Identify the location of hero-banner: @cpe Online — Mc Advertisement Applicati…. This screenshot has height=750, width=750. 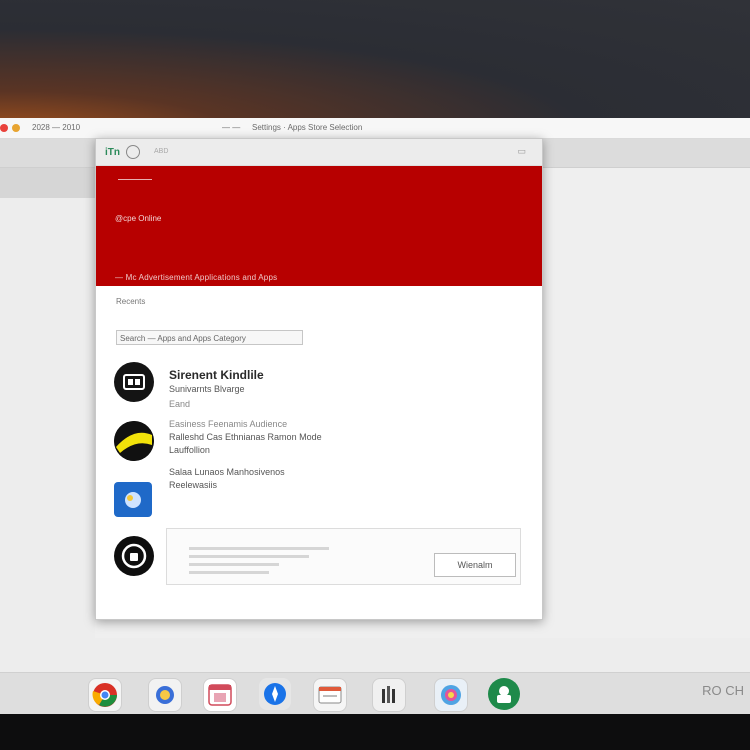
(319, 226).